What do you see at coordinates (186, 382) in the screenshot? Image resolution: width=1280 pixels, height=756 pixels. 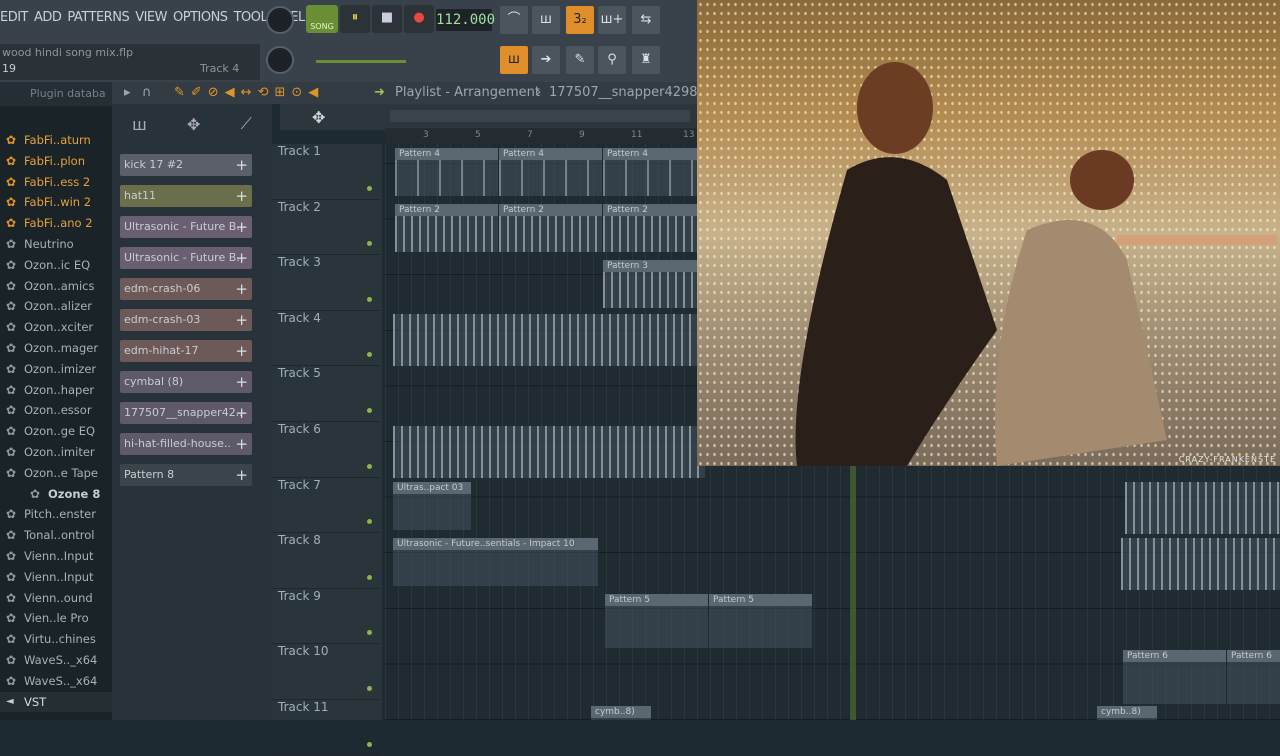 I see `channel-button: cymbal (8) +` at bounding box center [186, 382].